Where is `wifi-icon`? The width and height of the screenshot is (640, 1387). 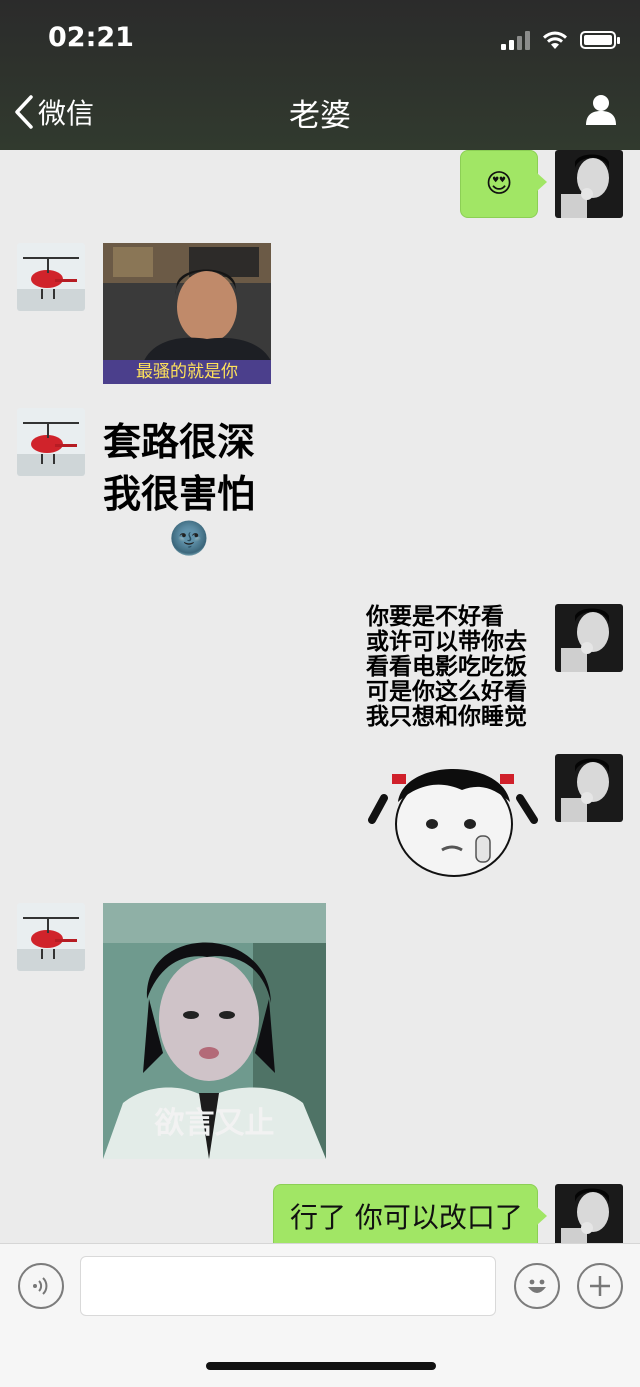 wifi-icon is located at coordinates (555, 40).